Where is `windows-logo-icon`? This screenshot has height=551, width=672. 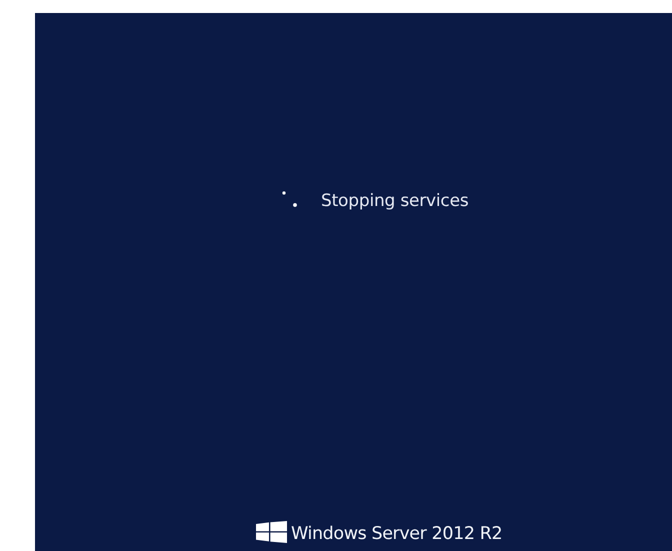
windows-logo-icon is located at coordinates (271, 532).